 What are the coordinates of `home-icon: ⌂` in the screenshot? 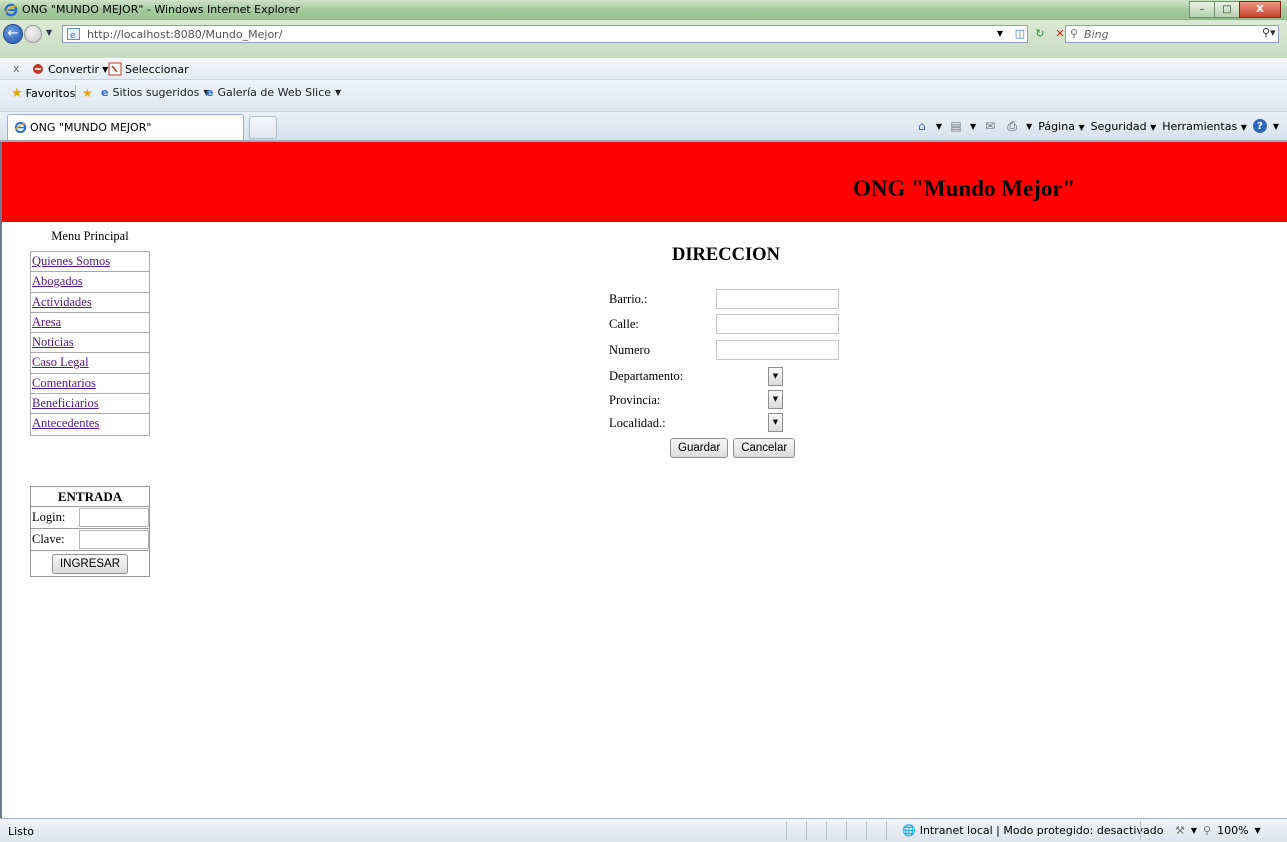 It's located at (922, 126).